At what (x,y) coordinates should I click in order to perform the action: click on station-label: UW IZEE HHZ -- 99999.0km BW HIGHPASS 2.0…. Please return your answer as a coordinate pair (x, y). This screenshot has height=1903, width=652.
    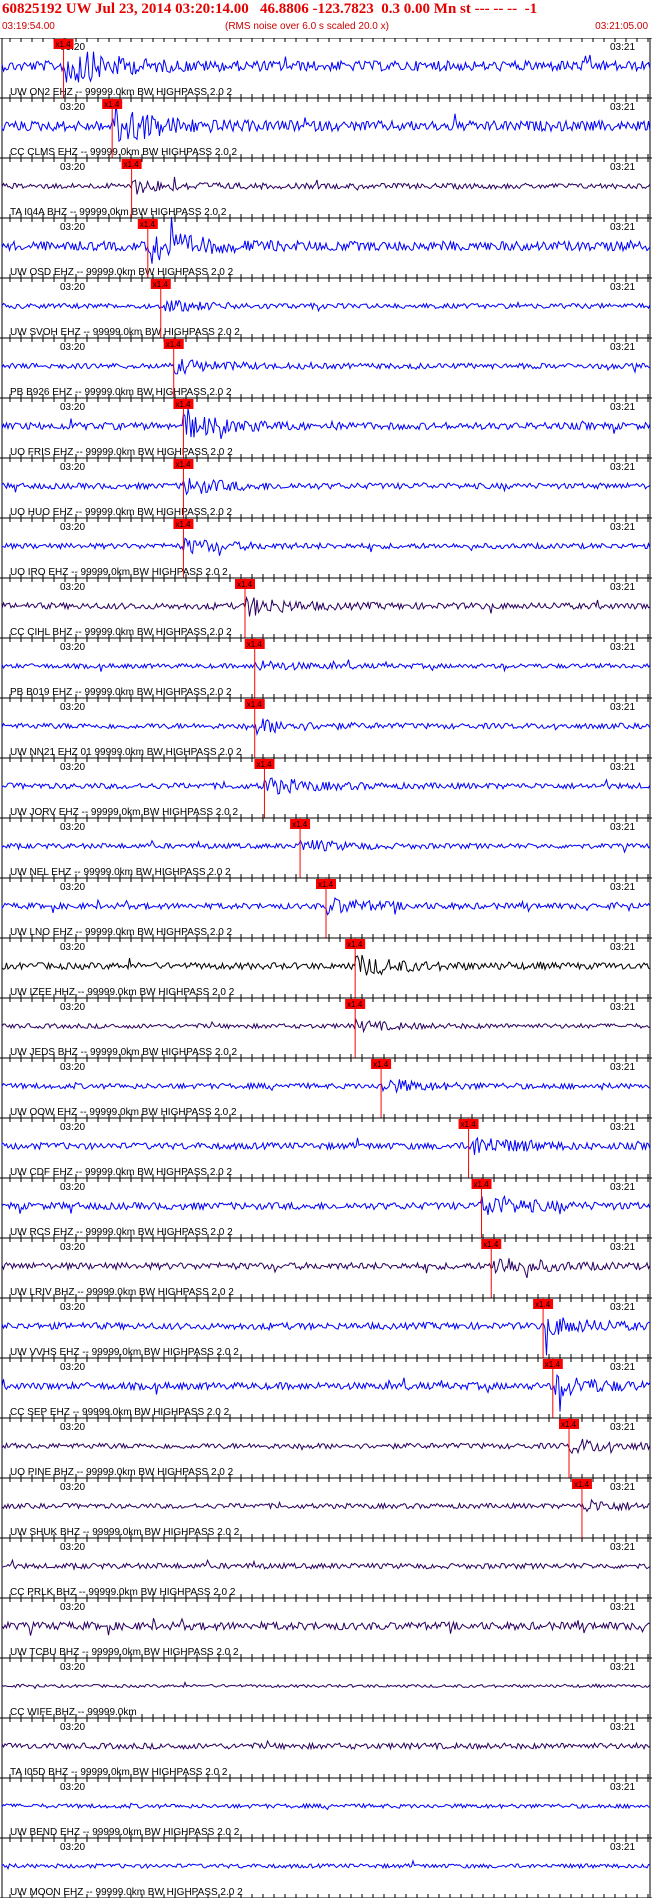
    Looking at the image, I should click on (122, 992).